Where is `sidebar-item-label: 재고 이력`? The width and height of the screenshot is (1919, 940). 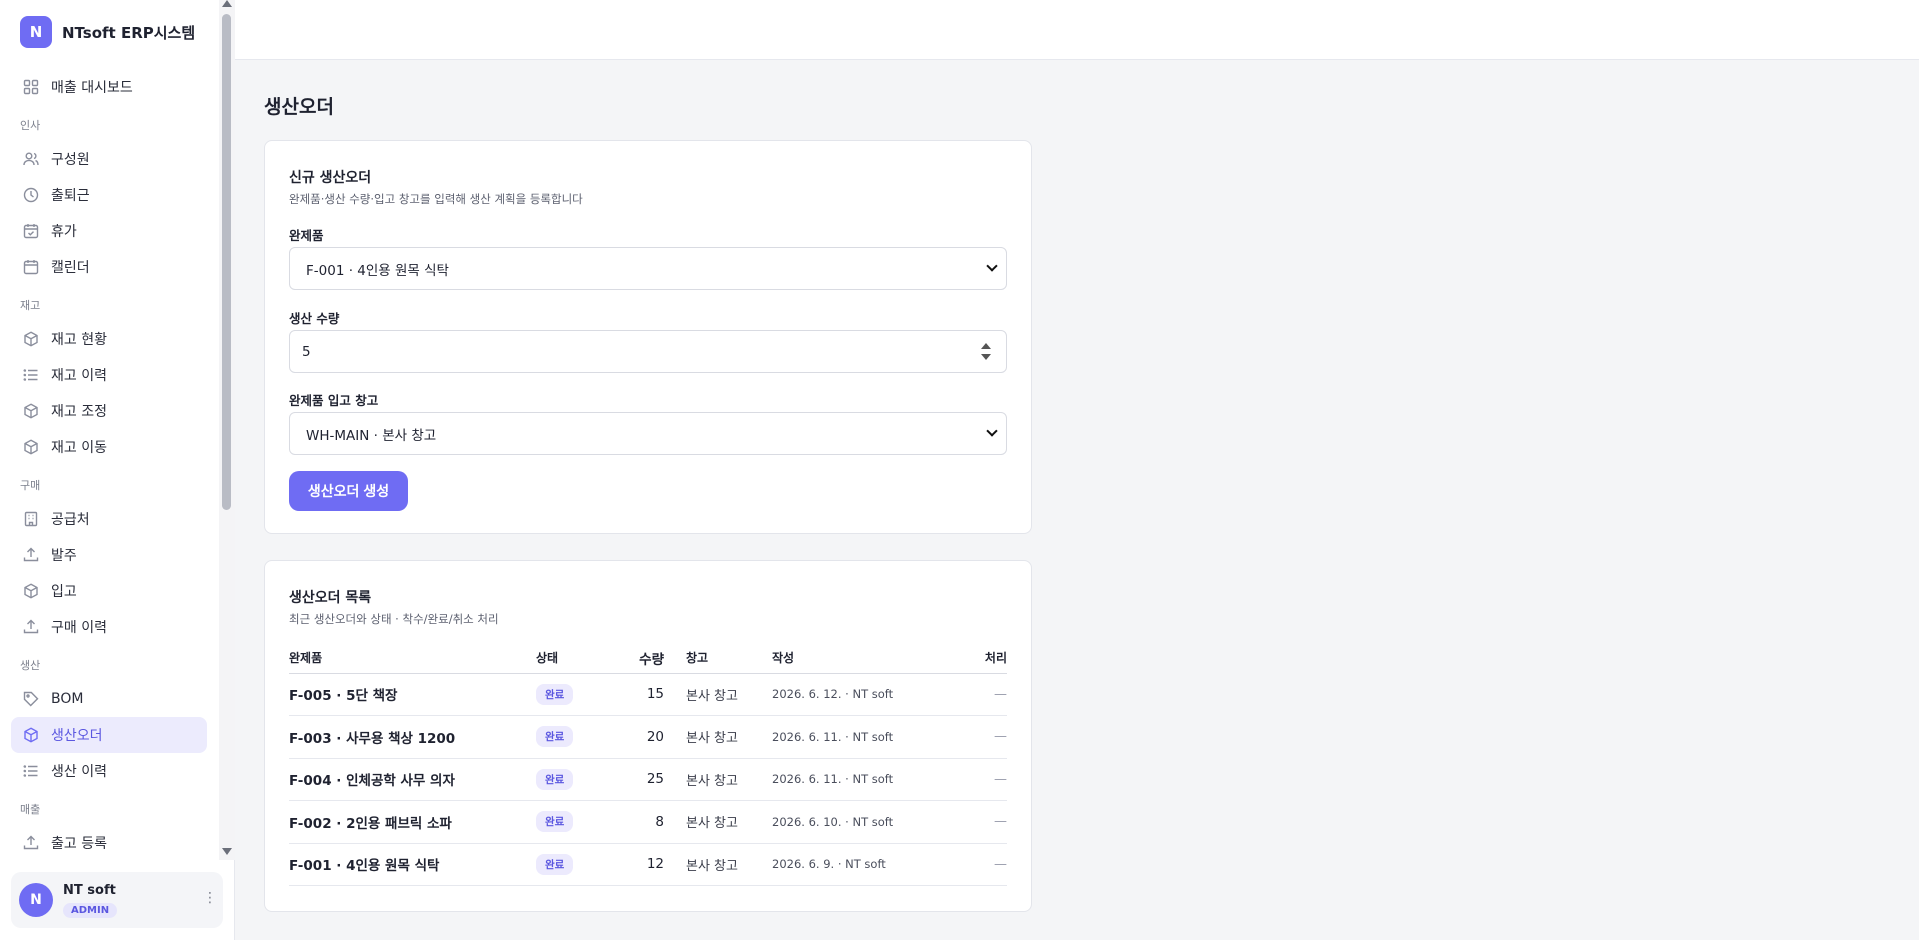 sidebar-item-label: 재고 이력 is located at coordinates (79, 376).